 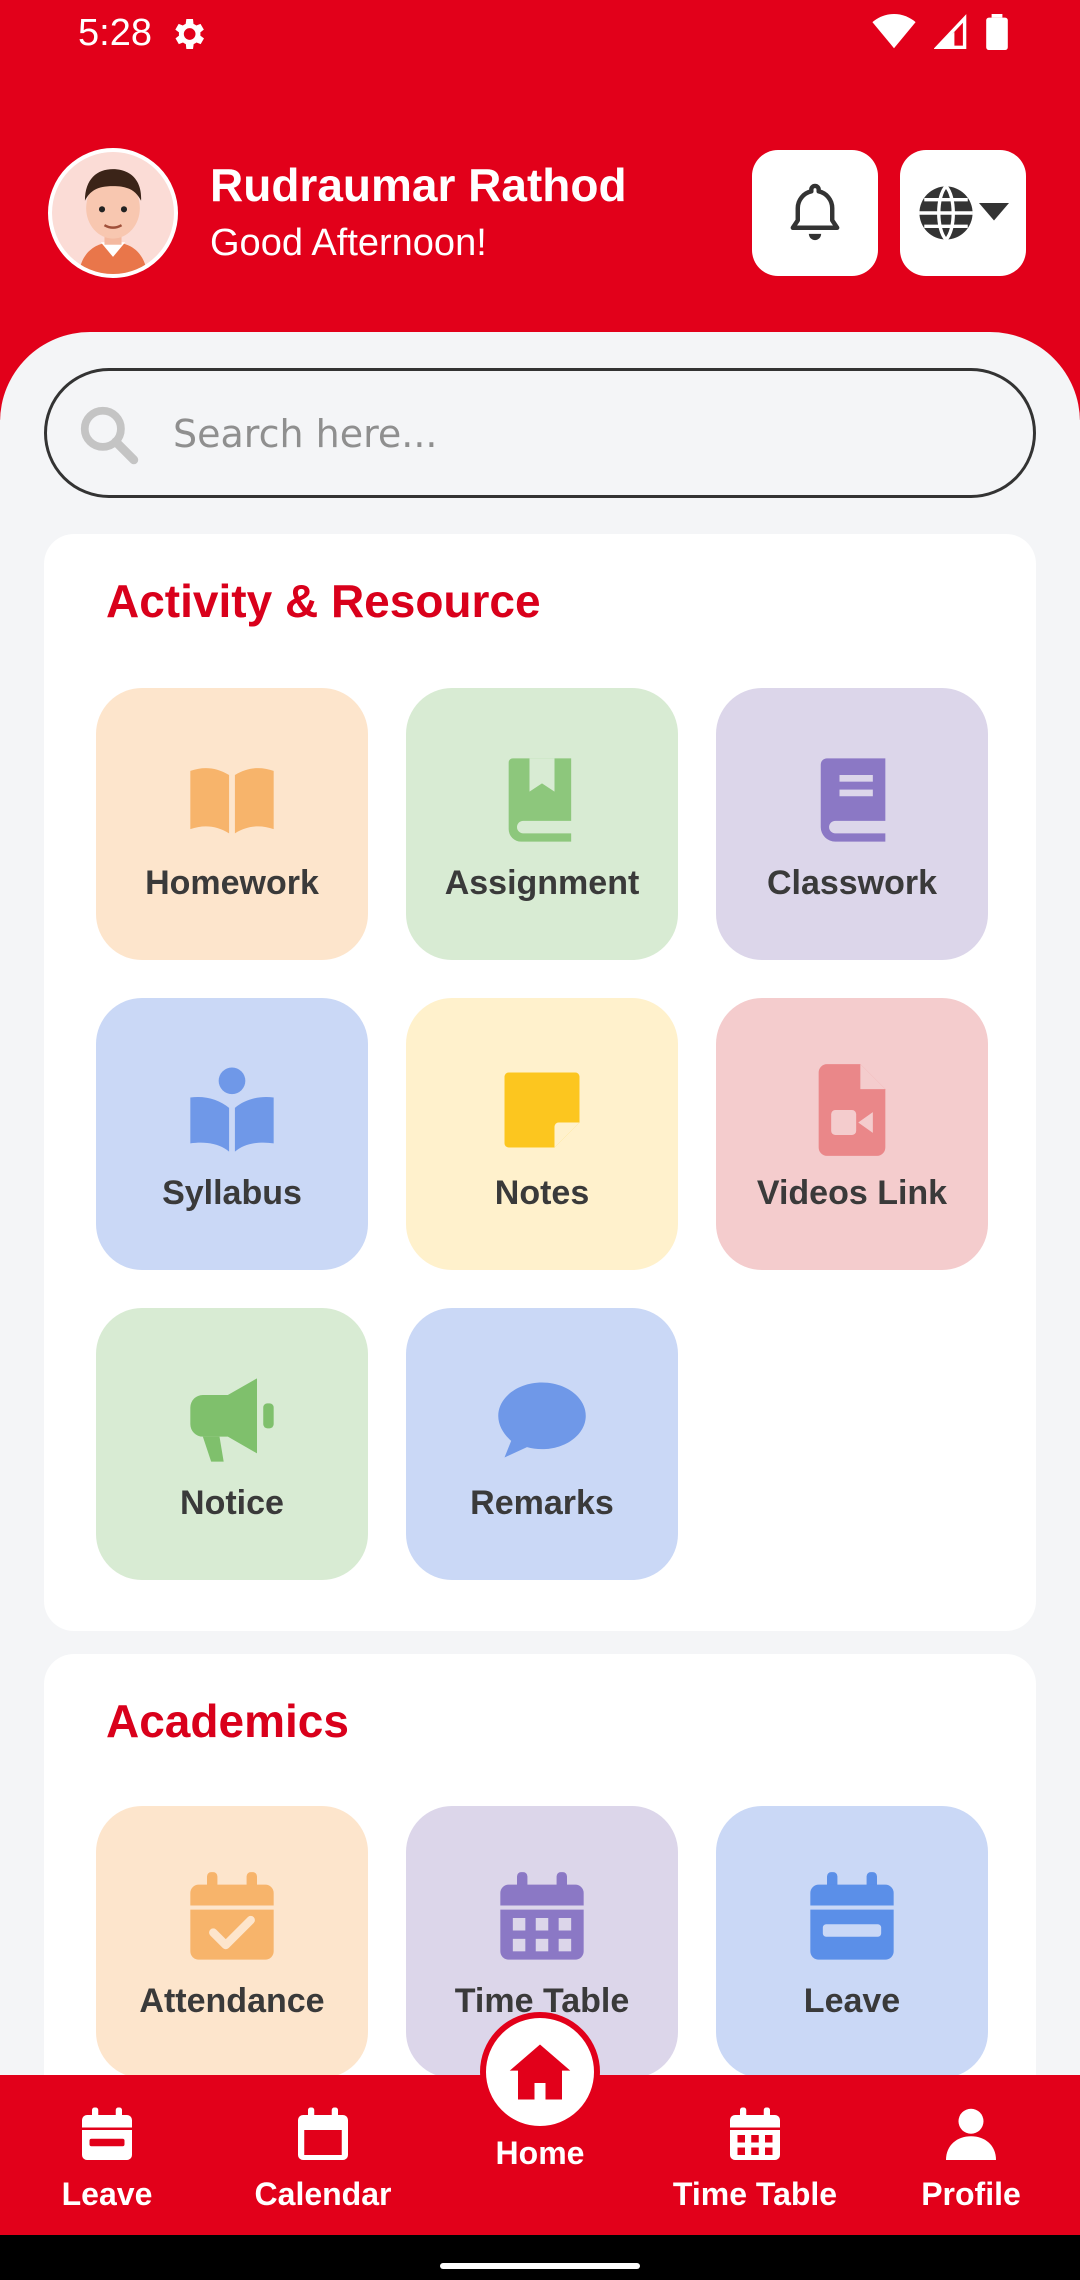 I want to click on tile-homework: Homework, so click(x=232, y=824).